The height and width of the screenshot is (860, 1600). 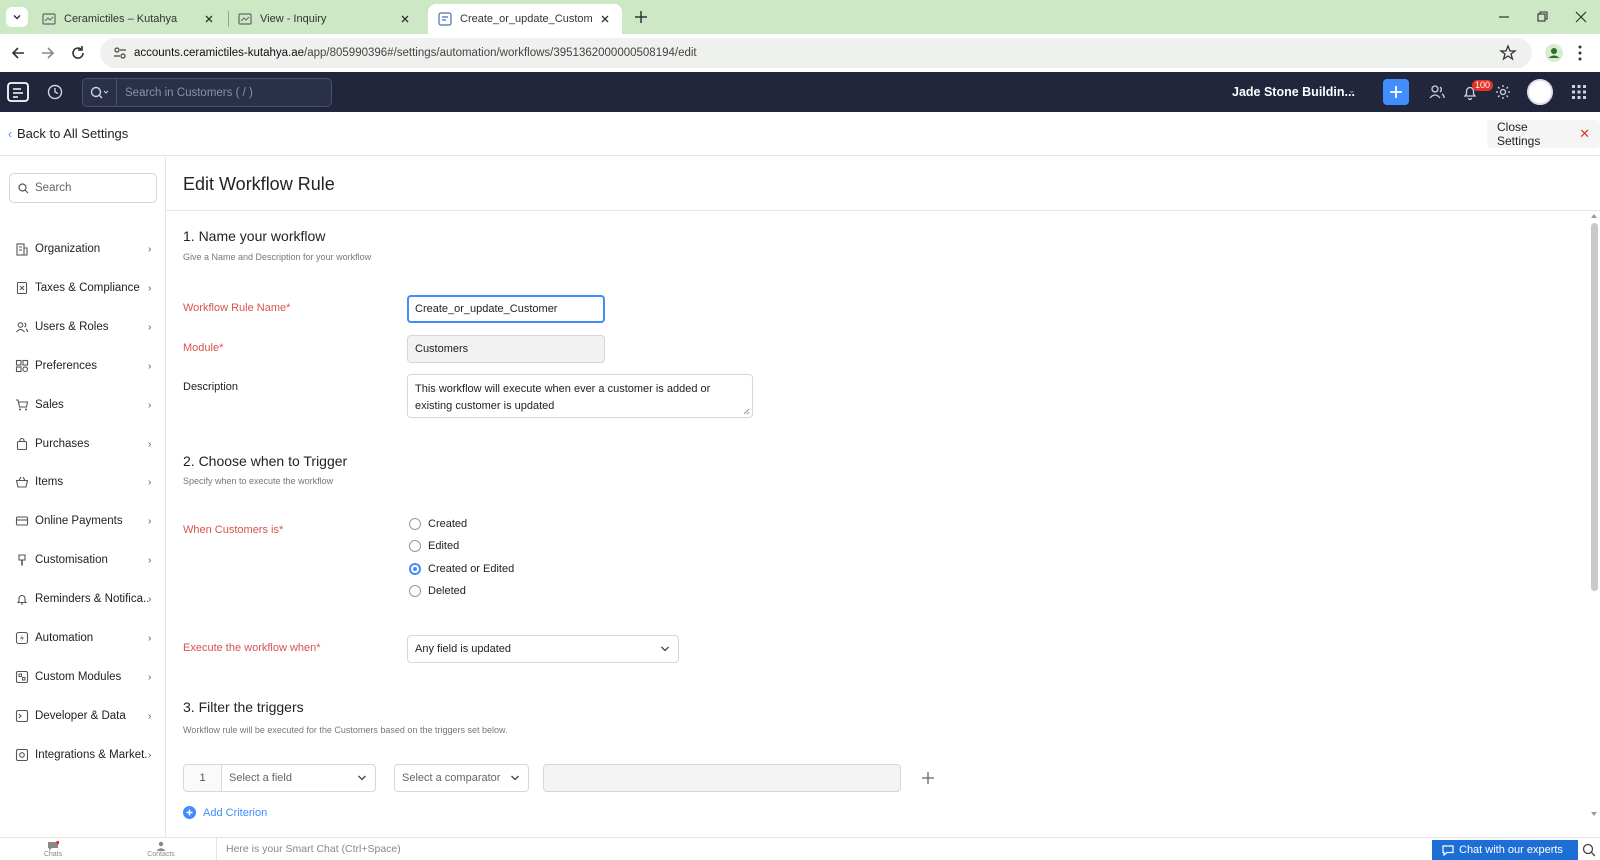 What do you see at coordinates (120, 53) in the screenshot?
I see `site-info-icon` at bounding box center [120, 53].